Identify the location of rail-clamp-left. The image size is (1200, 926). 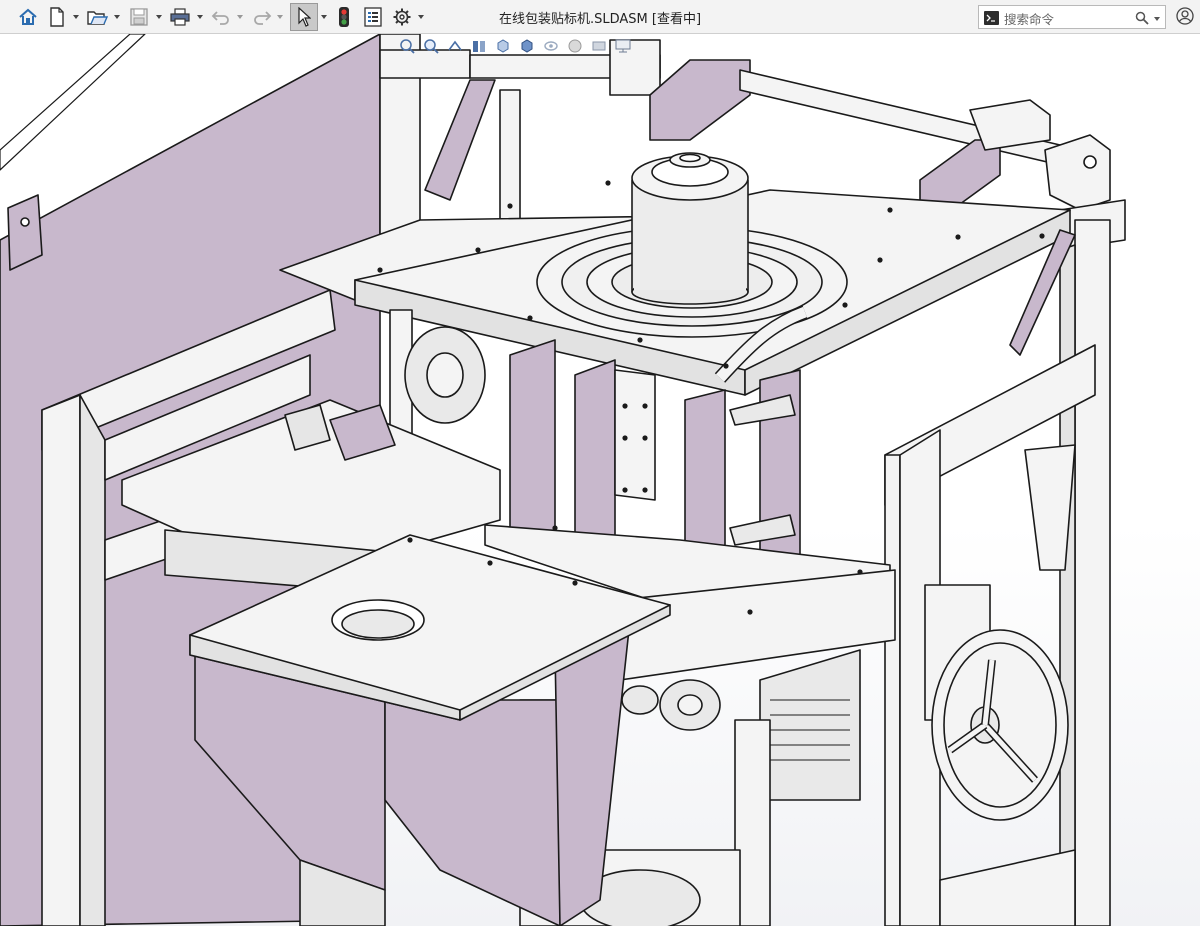
(700, 100).